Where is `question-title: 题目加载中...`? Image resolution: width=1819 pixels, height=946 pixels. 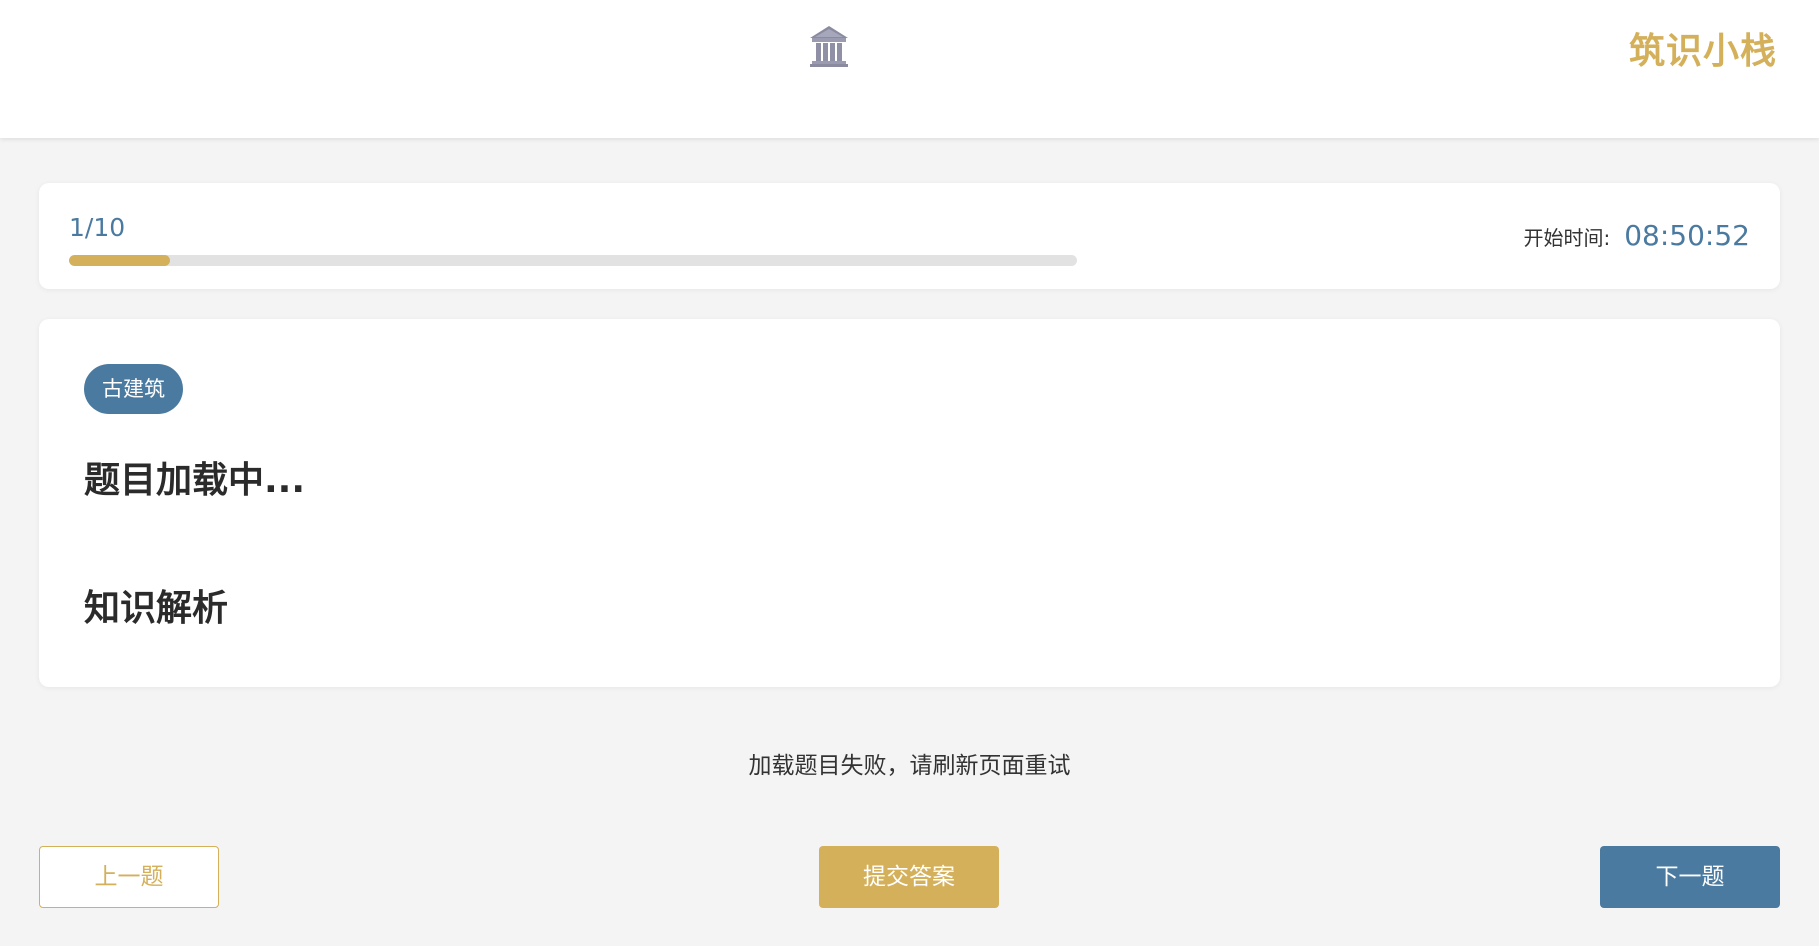
question-title: 题目加载中... is located at coordinates (195, 480).